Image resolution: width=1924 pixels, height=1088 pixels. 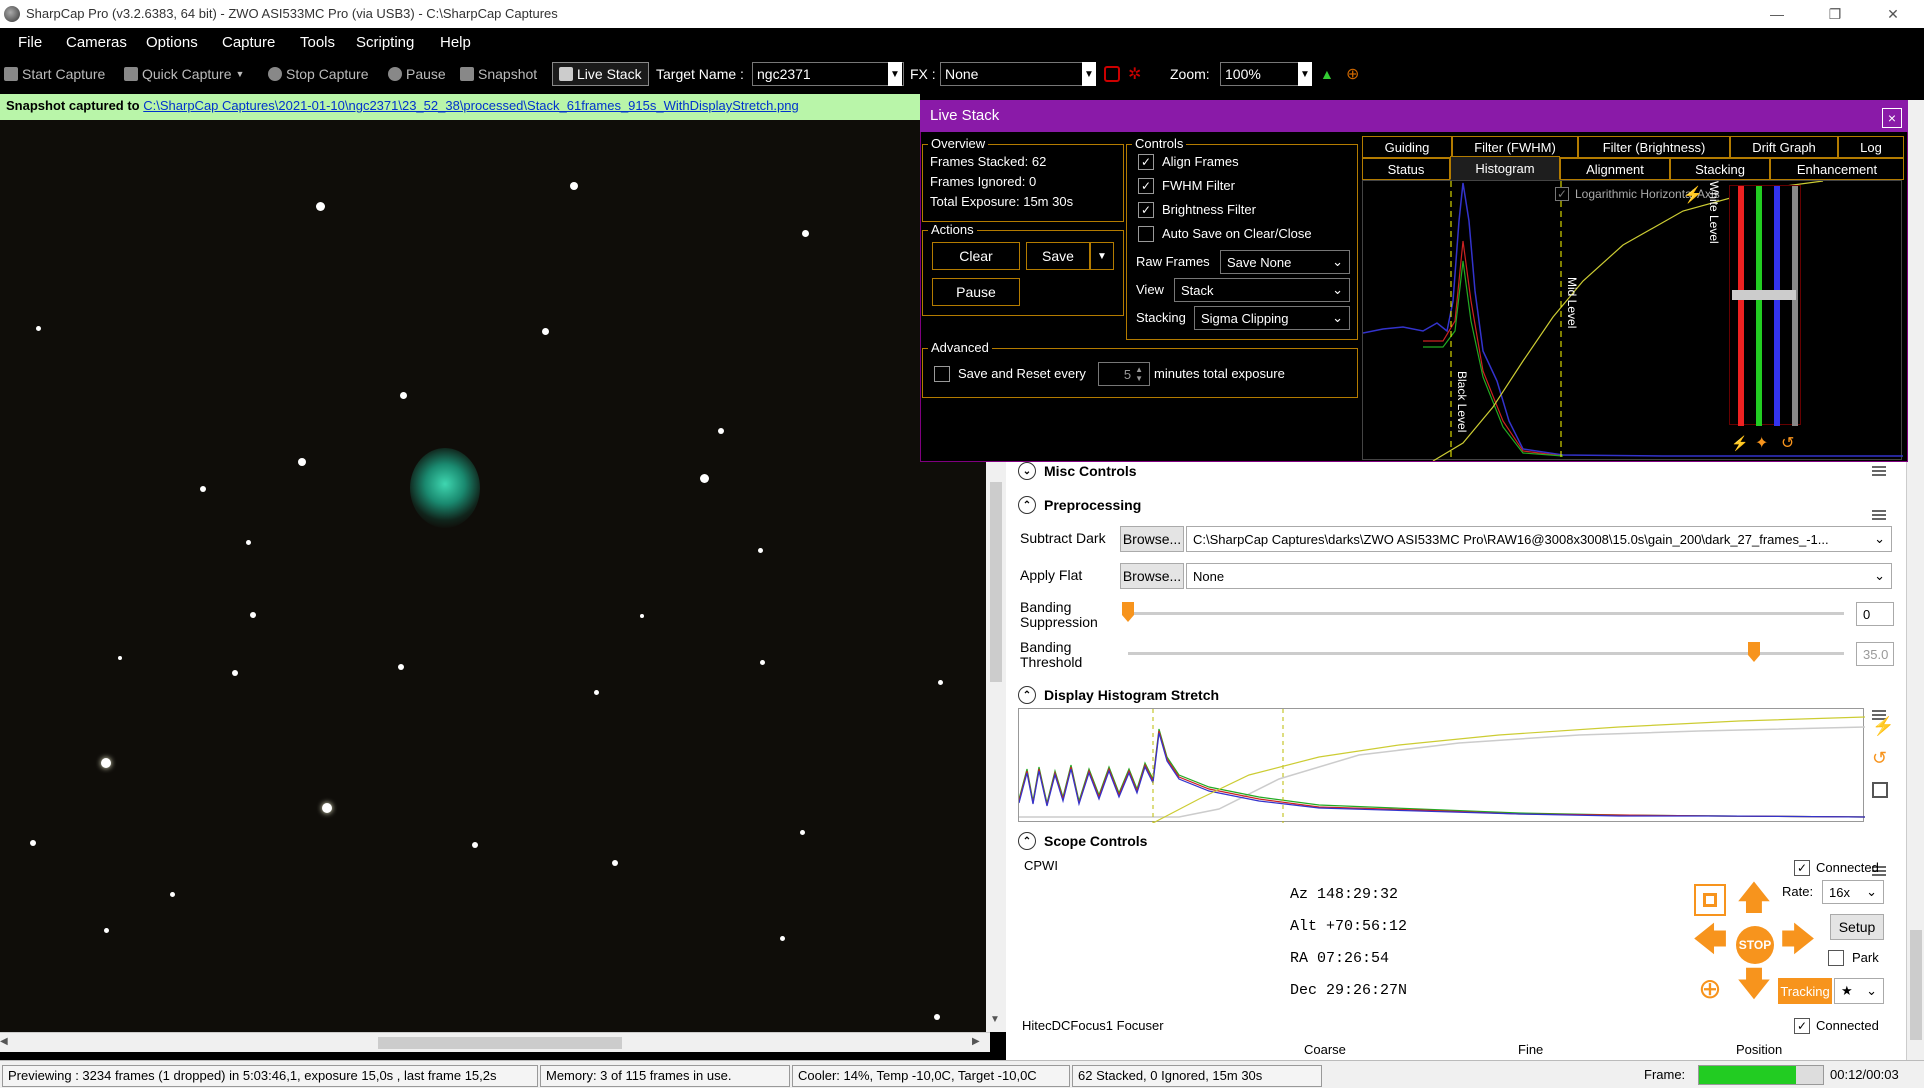 What do you see at coordinates (385, 42) in the screenshot?
I see `menu-scripting: Scripting` at bounding box center [385, 42].